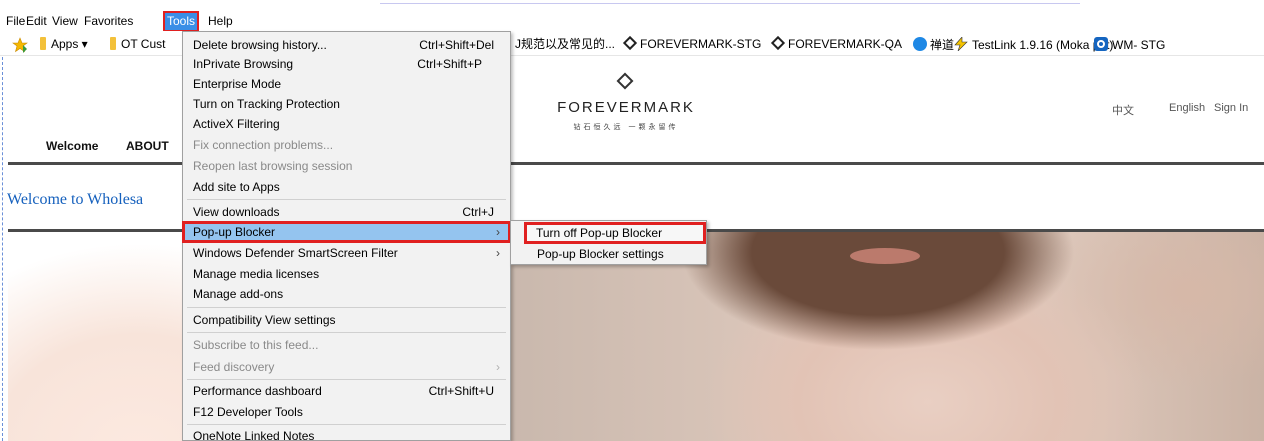 Image resolution: width=1264 pixels, height=441 pixels. I want to click on menu-item-compatibility-view: Compatibility View settings, so click(346, 320).